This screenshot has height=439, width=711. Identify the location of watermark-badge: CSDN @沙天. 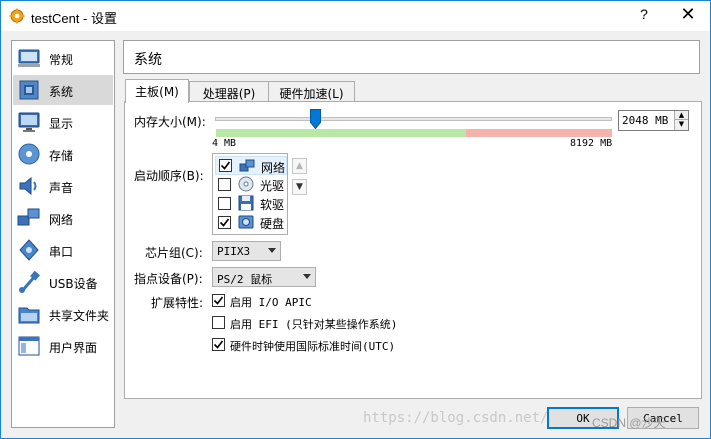
(629, 423).